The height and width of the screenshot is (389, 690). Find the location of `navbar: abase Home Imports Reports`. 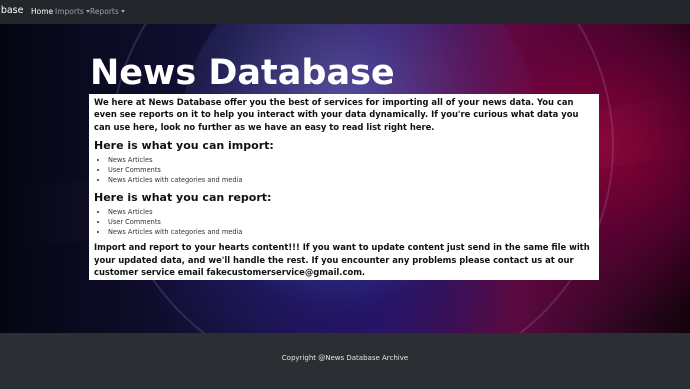

navbar: abase Home Imports Reports is located at coordinates (345, 12).